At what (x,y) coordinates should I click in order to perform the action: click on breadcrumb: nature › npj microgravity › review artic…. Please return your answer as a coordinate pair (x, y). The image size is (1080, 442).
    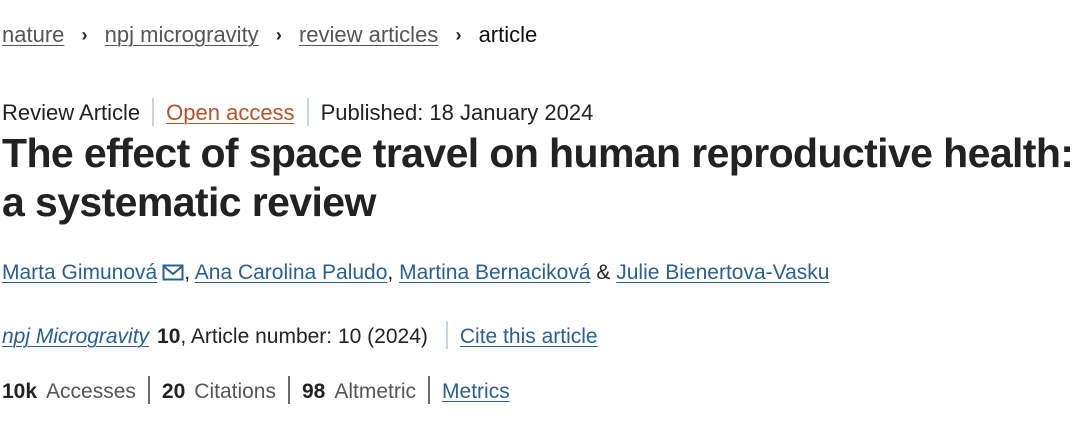
    Looking at the image, I should click on (269, 35).